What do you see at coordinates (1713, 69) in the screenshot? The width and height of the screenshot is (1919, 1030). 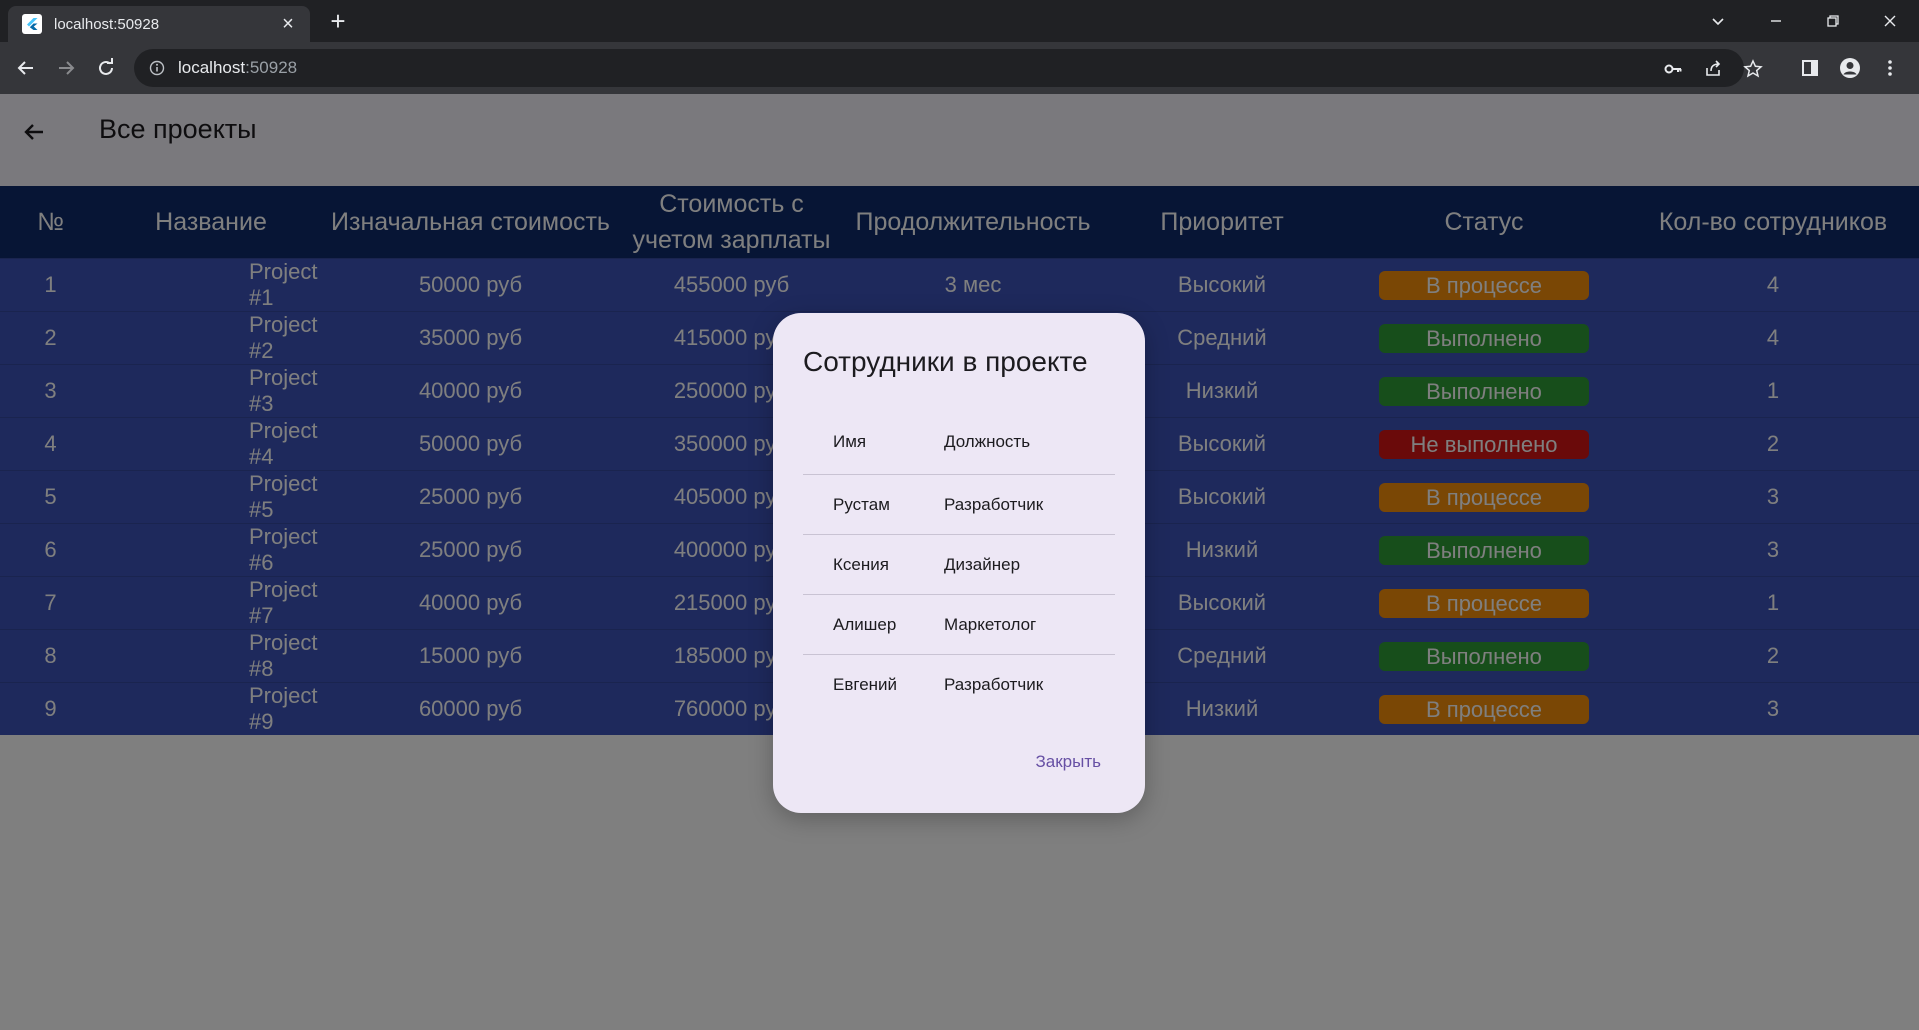 I see `share-icon` at bounding box center [1713, 69].